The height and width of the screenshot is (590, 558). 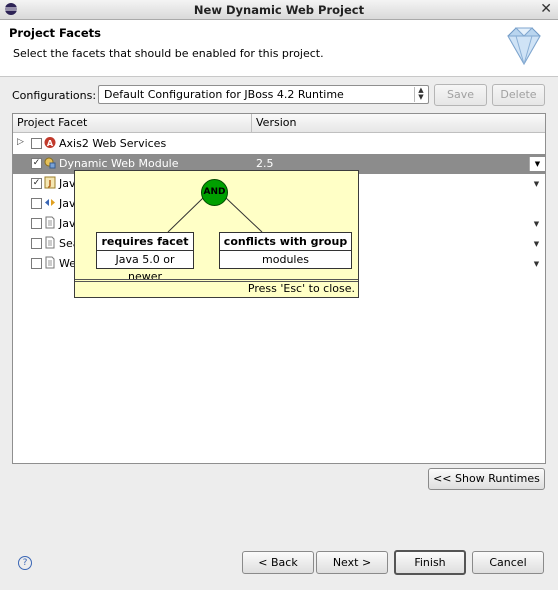 I want to click on delete-button: Delete, so click(x=518, y=95).